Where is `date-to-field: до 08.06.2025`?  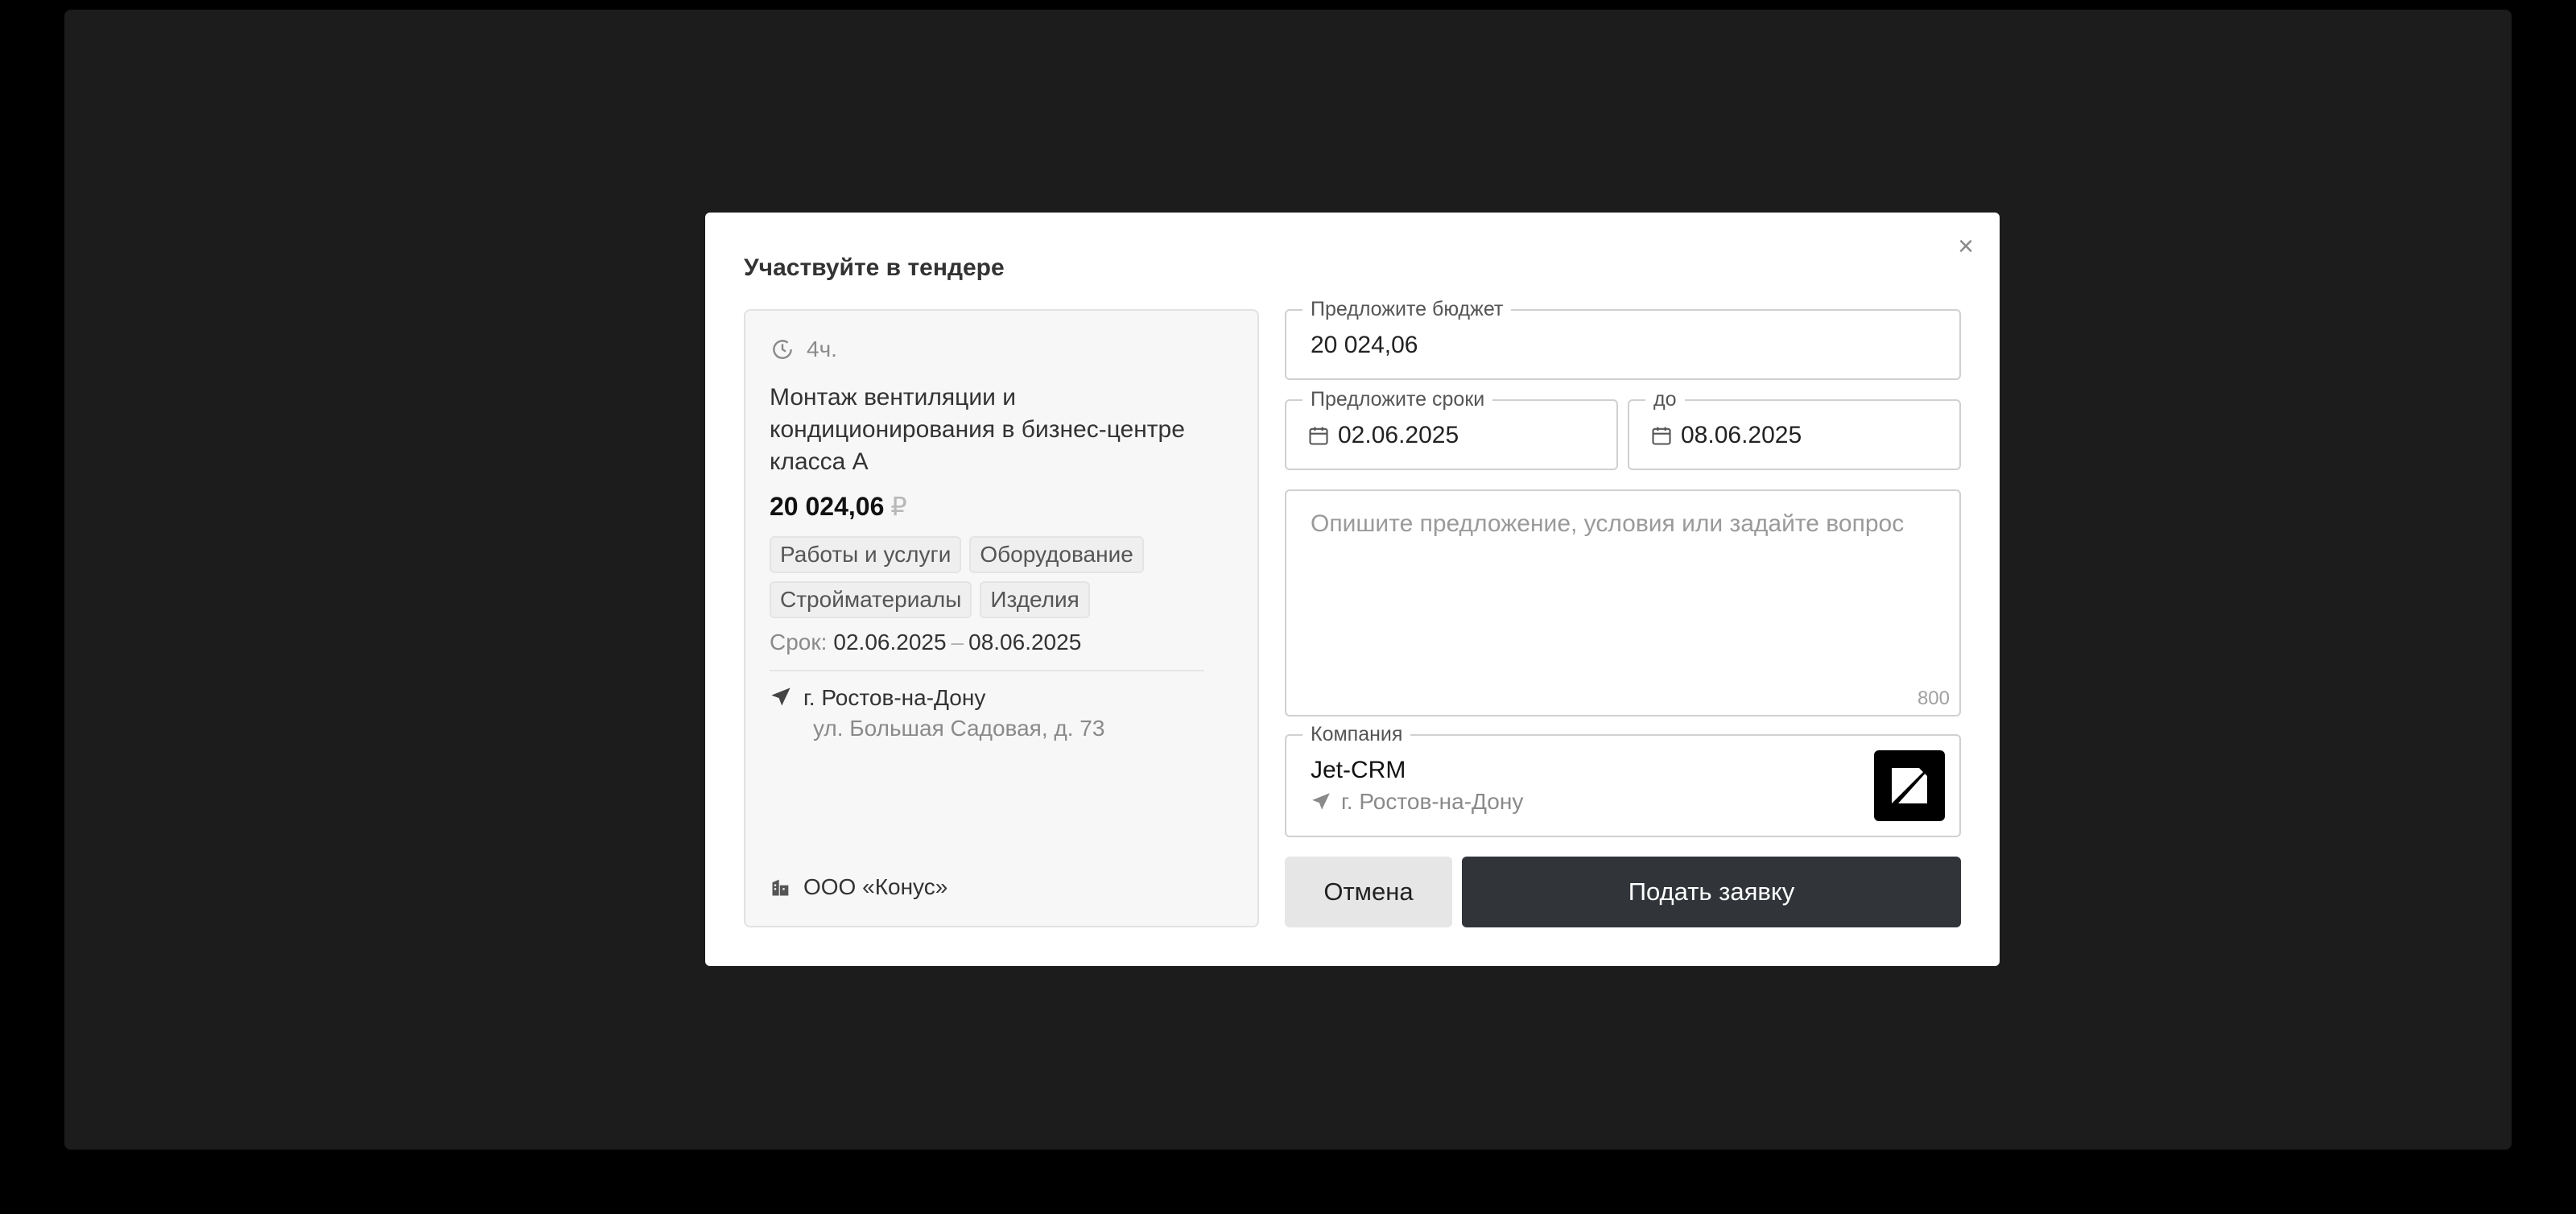 date-to-field: до 08.06.2025 is located at coordinates (1794, 429).